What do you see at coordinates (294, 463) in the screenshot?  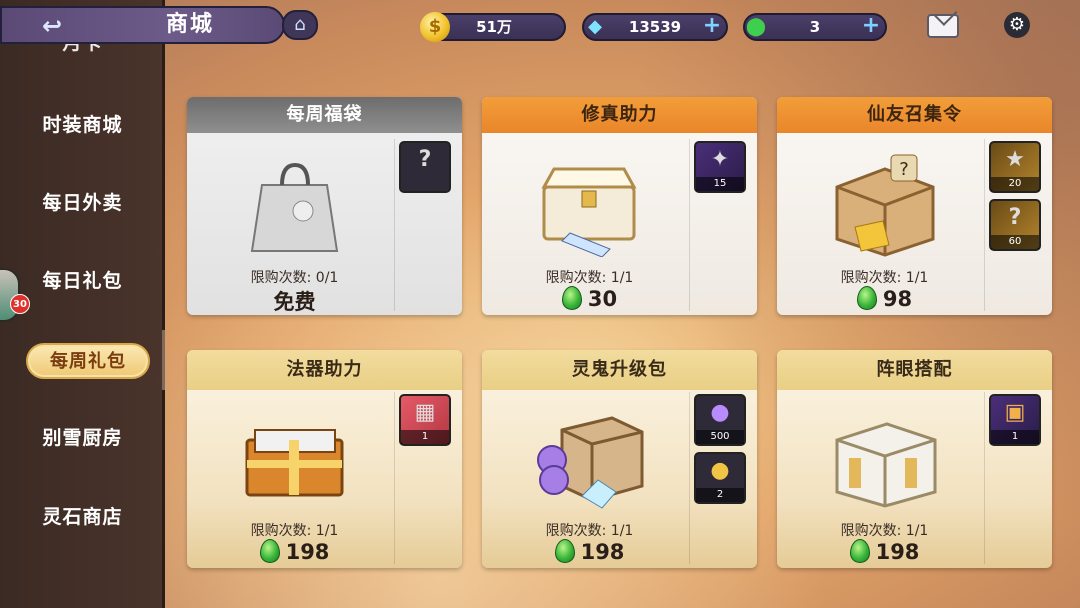 I see `gift-crate-icon` at bounding box center [294, 463].